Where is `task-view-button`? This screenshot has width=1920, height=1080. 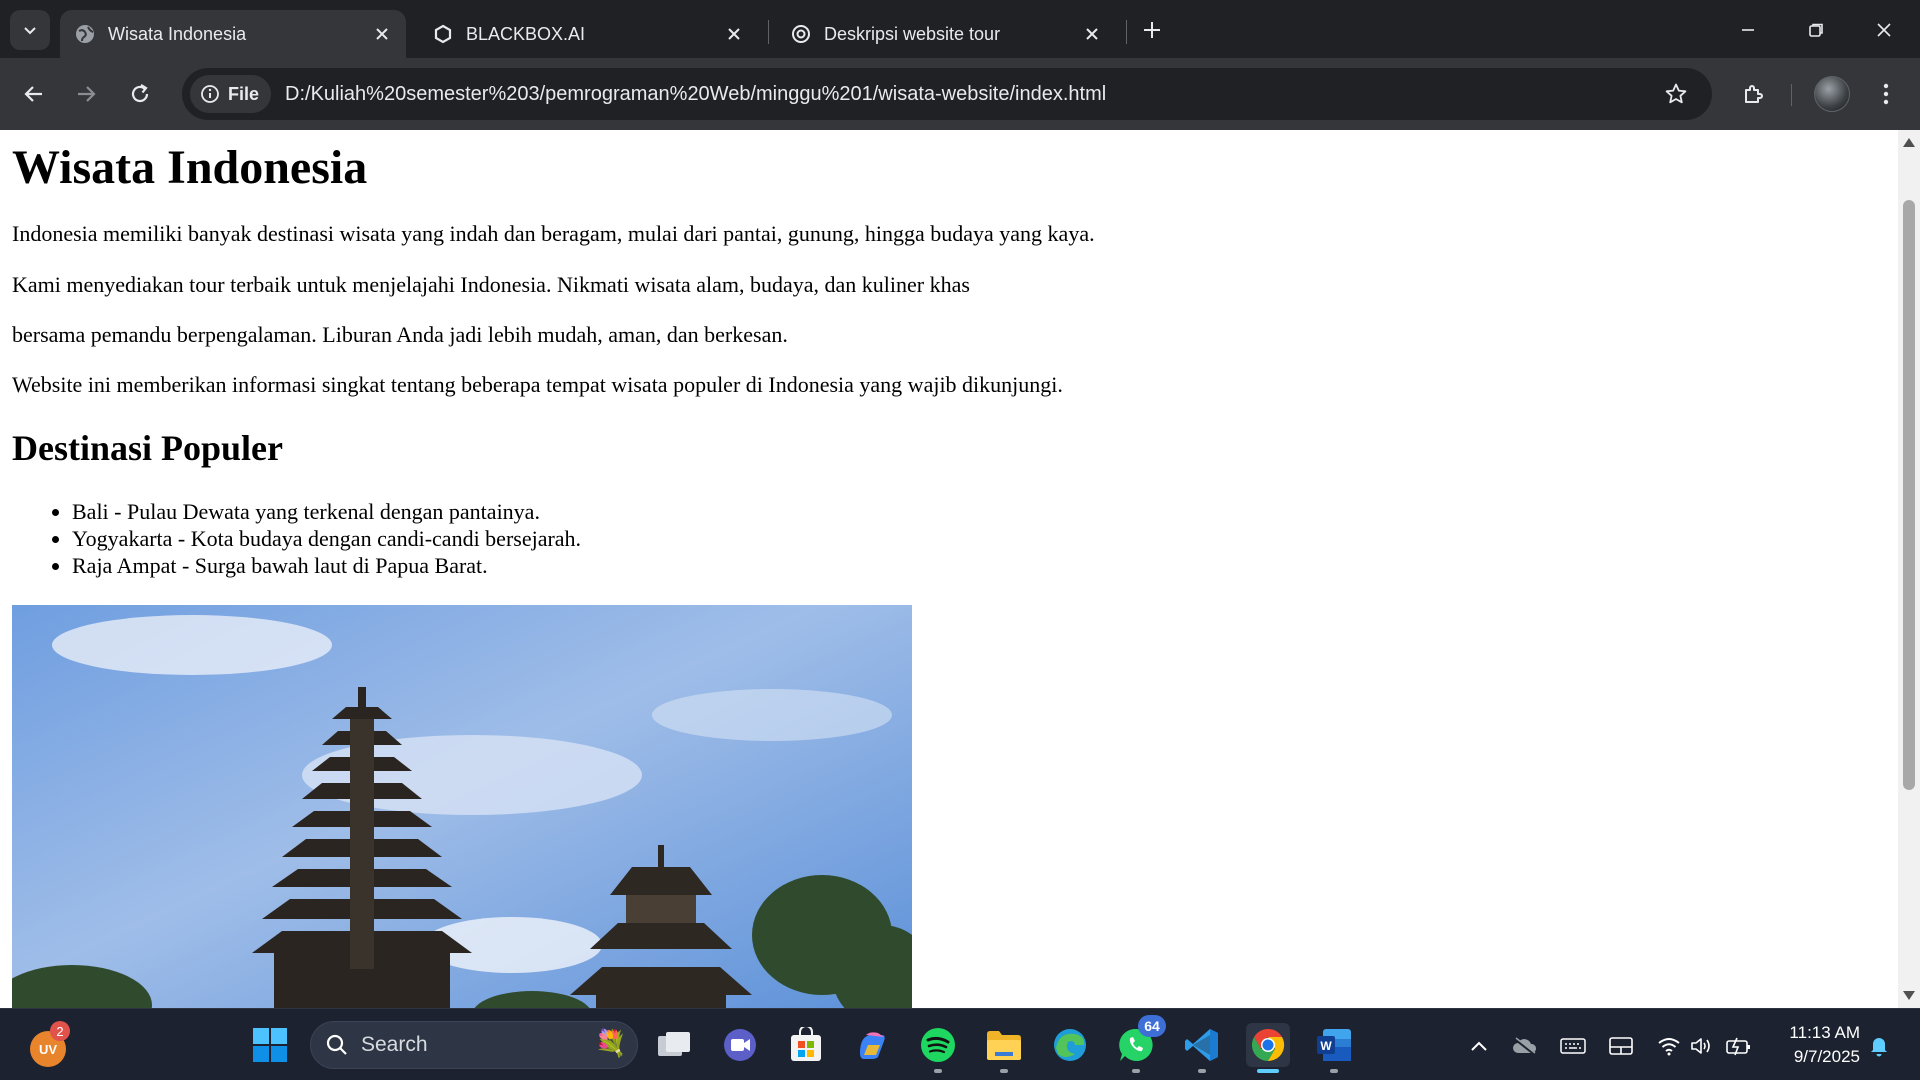 task-view-button is located at coordinates (674, 1045).